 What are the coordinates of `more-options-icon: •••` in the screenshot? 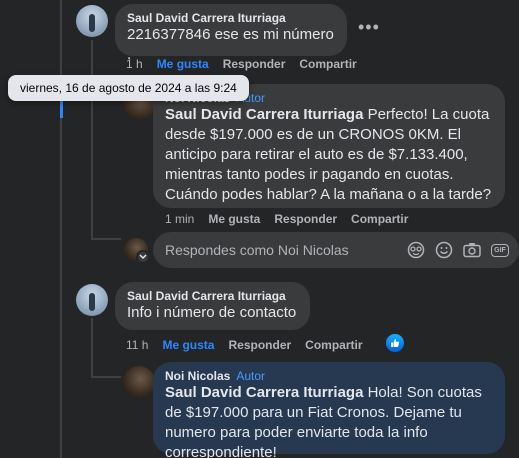 It's located at (369, 27).